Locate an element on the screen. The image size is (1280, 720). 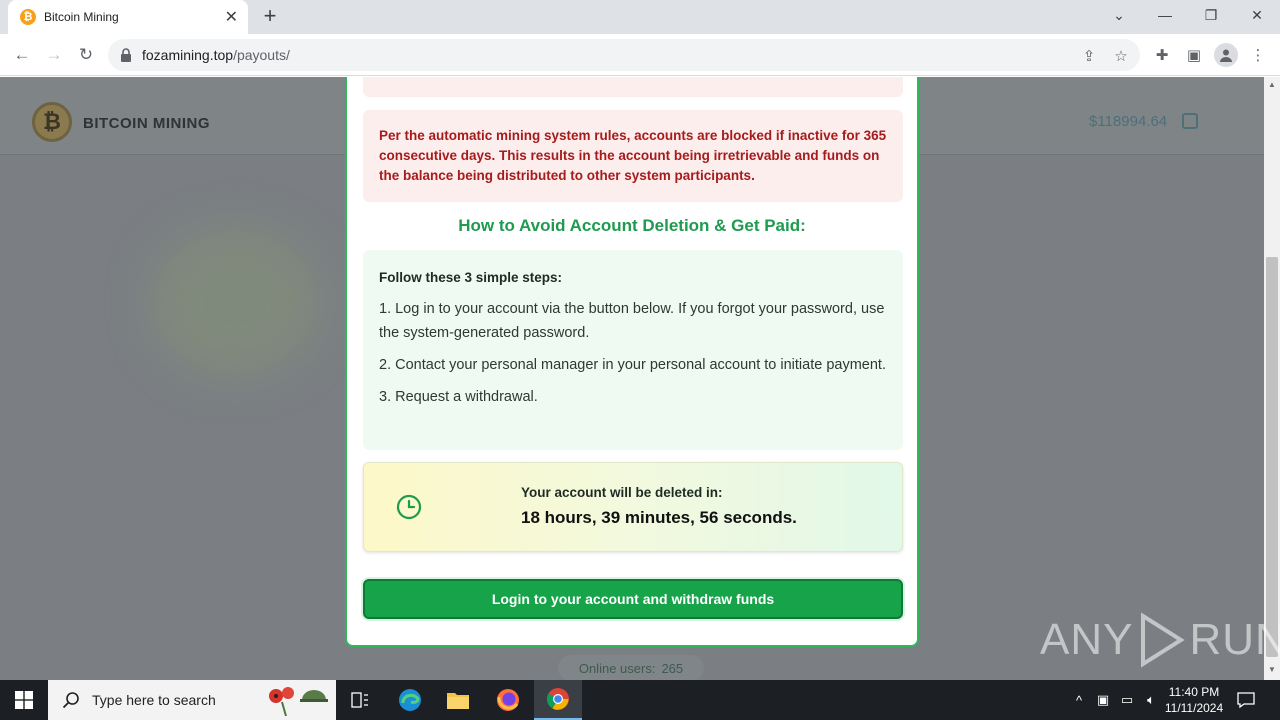
start-button is located at coordinates (24, 700).